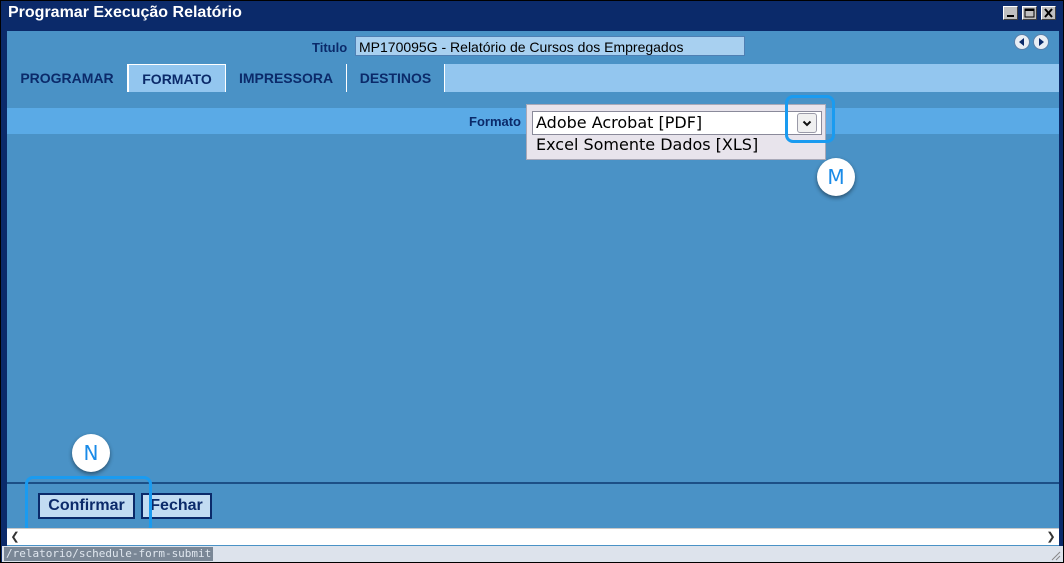  Describe the element at coordinates (1041, 42) in the screenshot. I see `next-arrow-icon` at that location.